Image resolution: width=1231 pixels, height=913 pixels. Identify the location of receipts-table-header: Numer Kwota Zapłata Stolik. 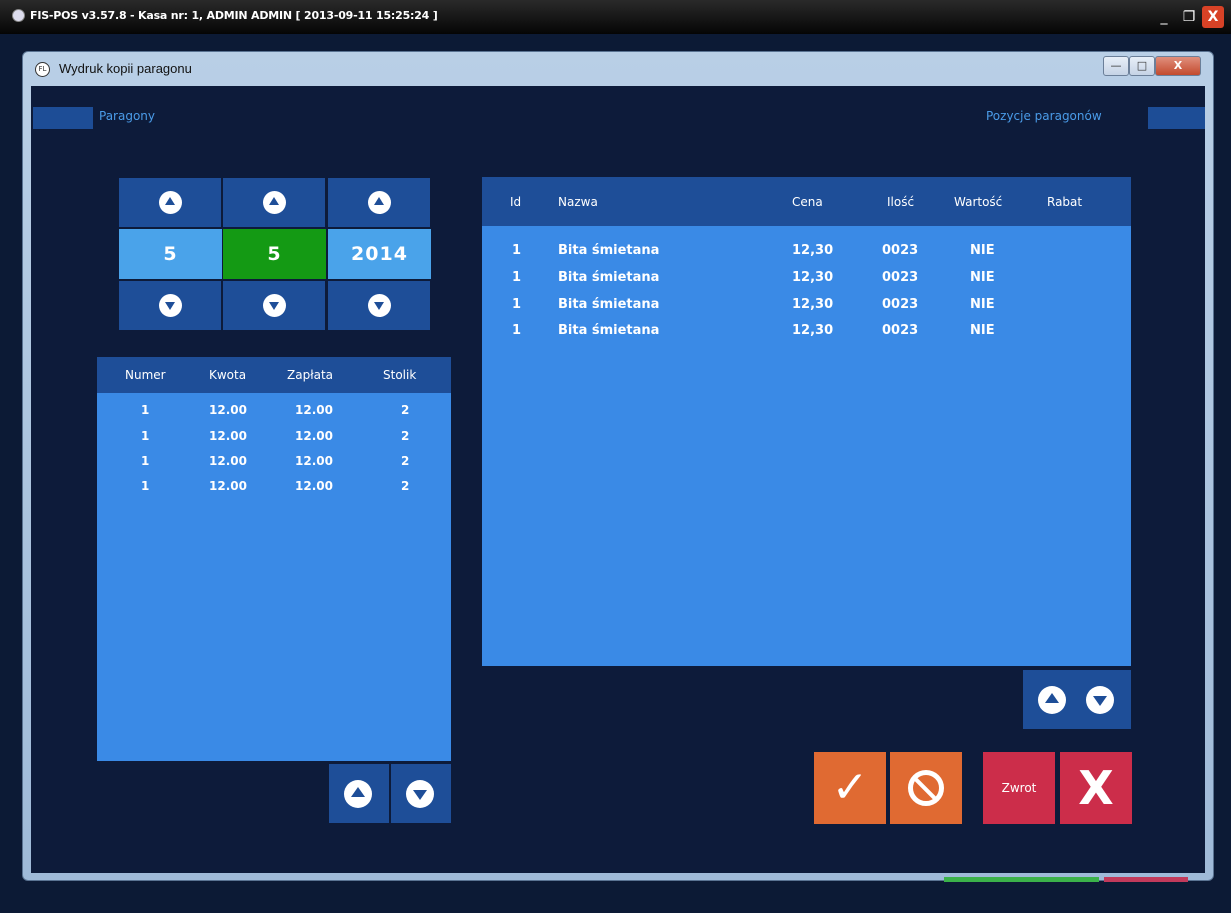
(274, 375).